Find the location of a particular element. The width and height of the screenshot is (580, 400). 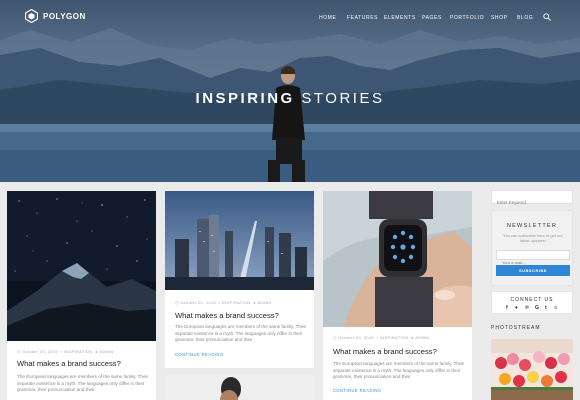

nav-portfolio: PORTFOLIO is located at coordinates (467, 18).